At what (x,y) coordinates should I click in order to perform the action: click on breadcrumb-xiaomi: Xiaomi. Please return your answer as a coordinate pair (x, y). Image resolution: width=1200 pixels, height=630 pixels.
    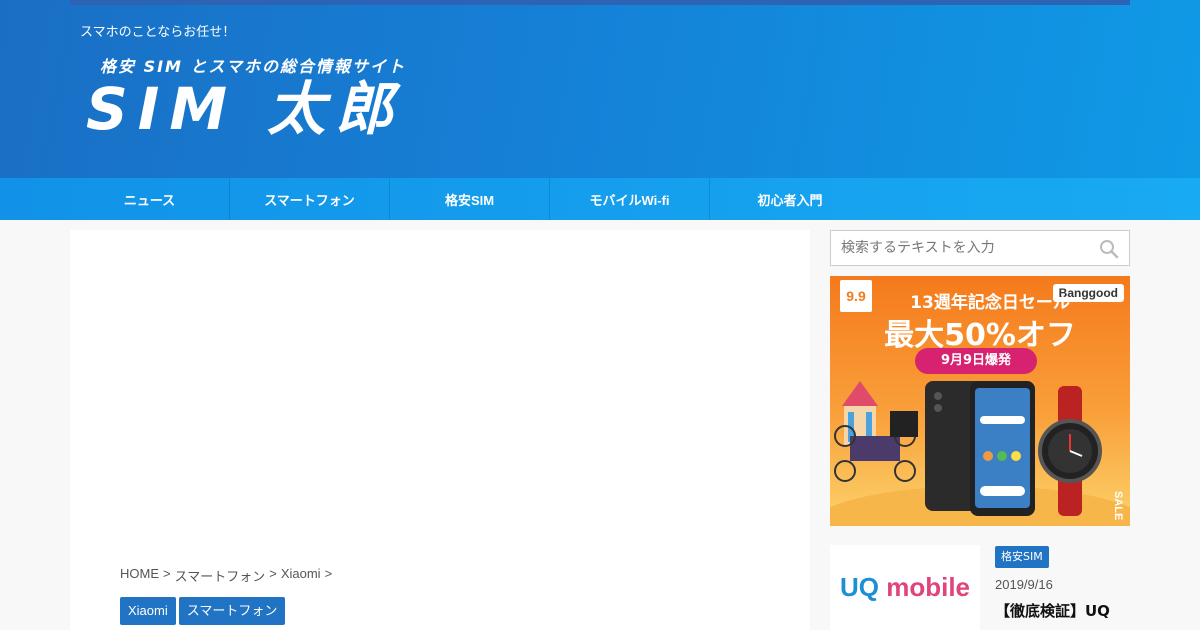
    Looking at the image, I should click on (301, 575).